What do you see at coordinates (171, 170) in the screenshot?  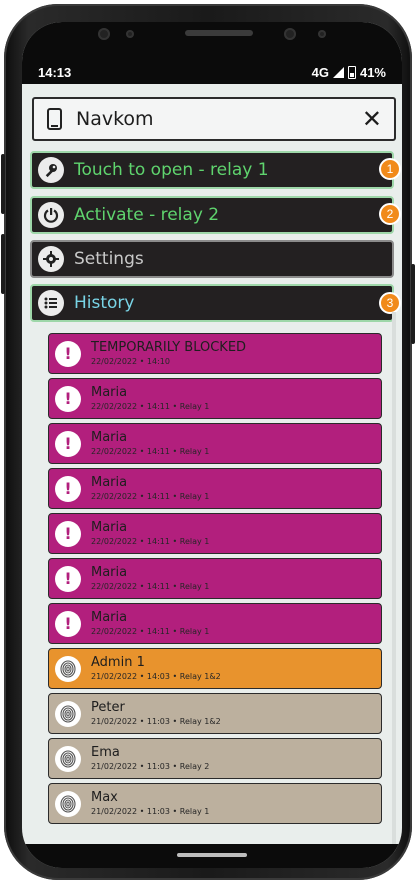 I see `touch-to-open-label: Touch to open - relay 1` at bounding box center [171, 170].